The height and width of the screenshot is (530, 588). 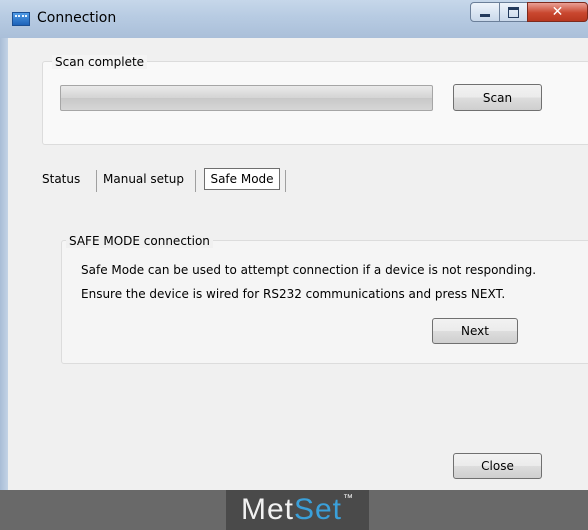 I want to click on close-icon: ✕, so click(x=557, y=12).